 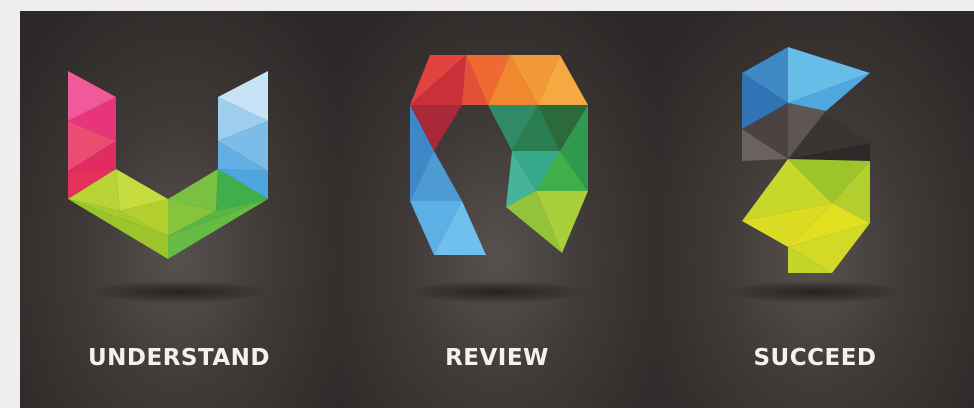 What do you see at coordinates (499, 155) in the screenshot?
I see `letter-r-geometric-logo` at bounding box center [499, 155].